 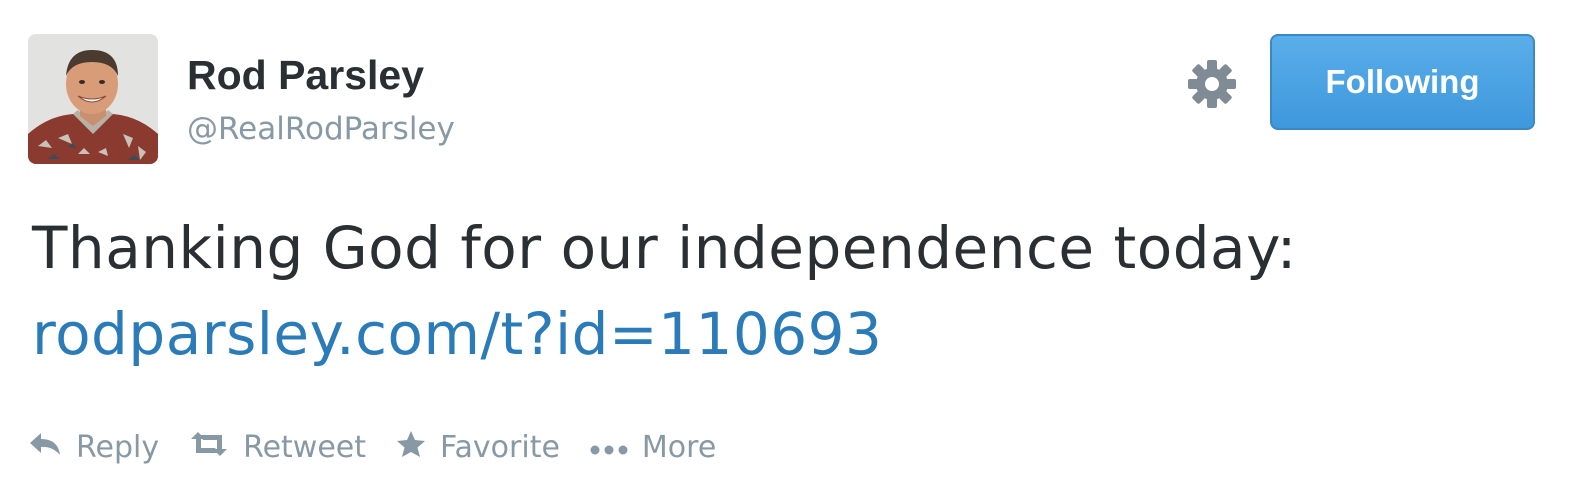 What do you see at coordinates (209, 447) in the screenshot?
I see `retweet-icon` at bounding box center [209, 447].